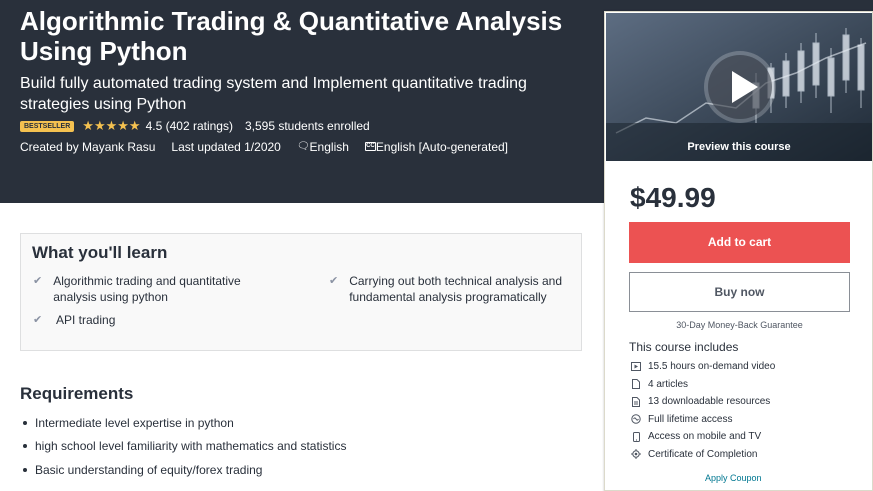 The height and width of the screenshot is (491, 873). What do you see at coordinates (739, 325) in the screenshot?
I see `money-back-guarantee: 30-Day Money-Back Guarantee` at bounding box center [739, 325].